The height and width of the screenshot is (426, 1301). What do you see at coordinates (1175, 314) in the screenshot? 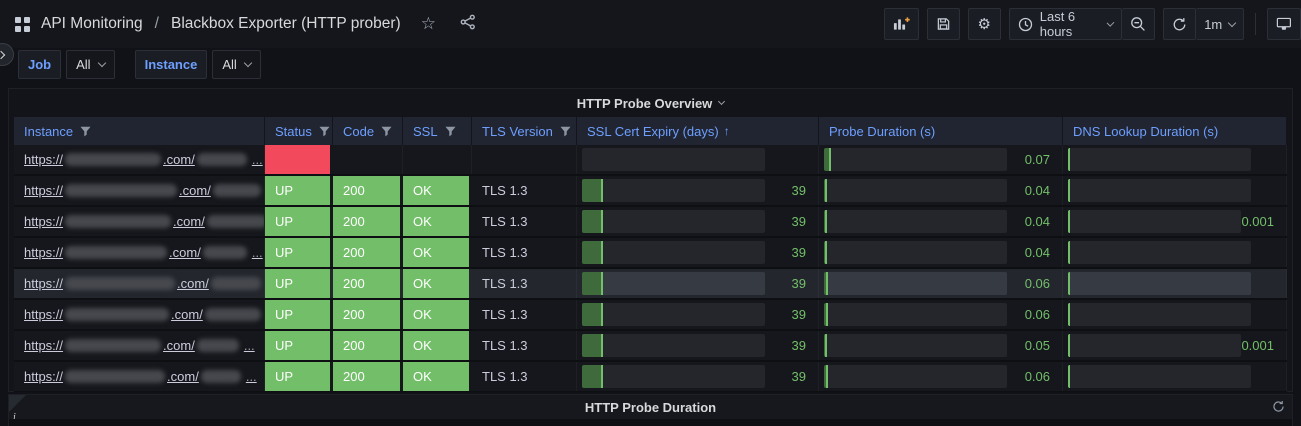
I see `dns-duration-cell` at bounding box center [1175, 314].